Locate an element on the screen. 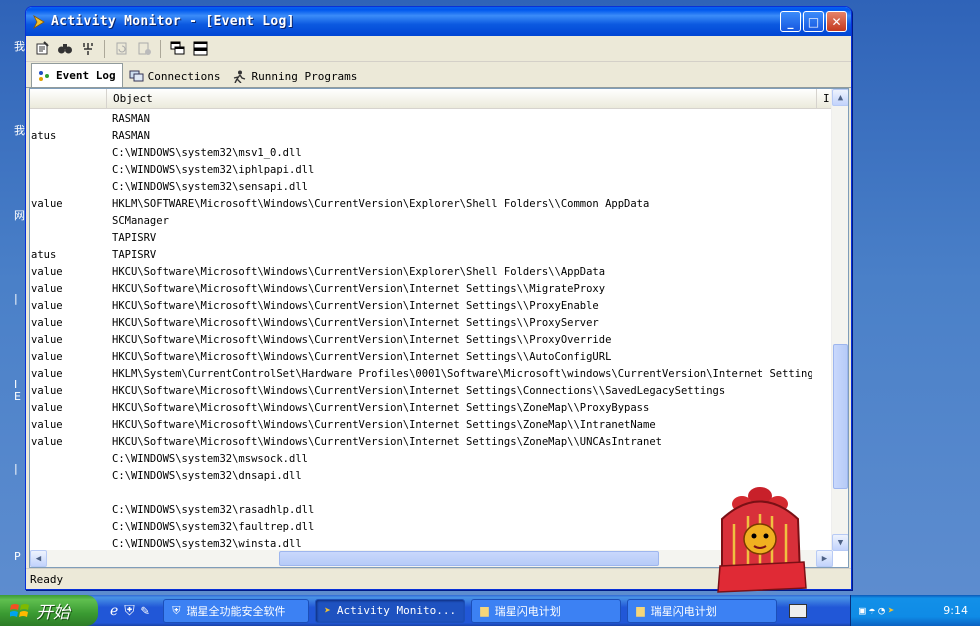 The image size is (980, 626). desktop-glyph: P is located at coordinates (17, 556).